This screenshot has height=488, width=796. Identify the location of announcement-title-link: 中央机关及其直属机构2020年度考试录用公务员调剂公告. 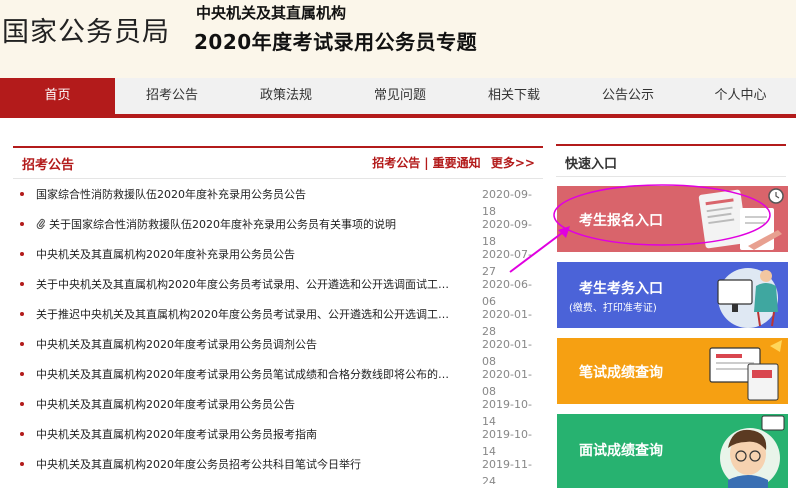
(246, 344).